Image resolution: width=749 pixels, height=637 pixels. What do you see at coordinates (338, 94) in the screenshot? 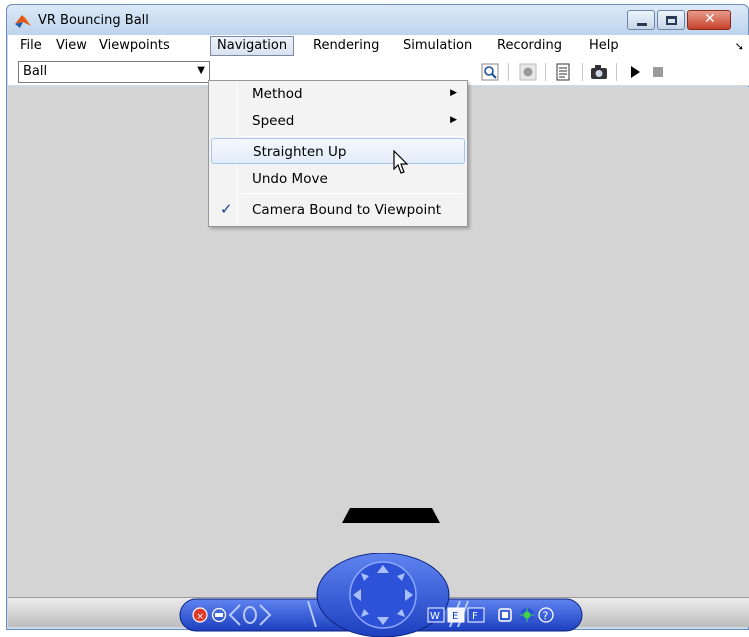
I see `menu-item-method: Method ▶` at bounding box center [338, 94].